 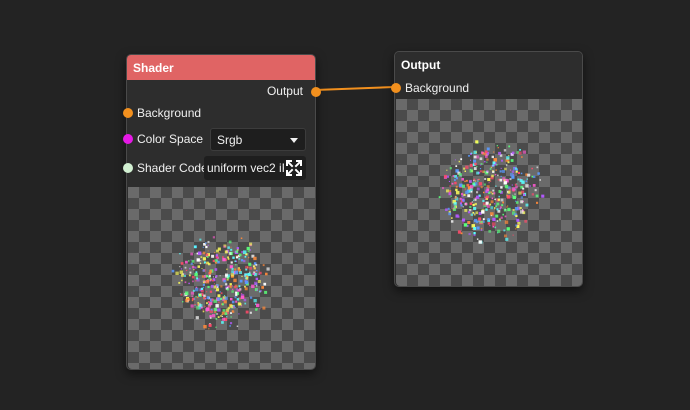 What do you see at coordinates (128, 113) in the screenshot?
I see `background-input-port` at bounding box center [128, 113].